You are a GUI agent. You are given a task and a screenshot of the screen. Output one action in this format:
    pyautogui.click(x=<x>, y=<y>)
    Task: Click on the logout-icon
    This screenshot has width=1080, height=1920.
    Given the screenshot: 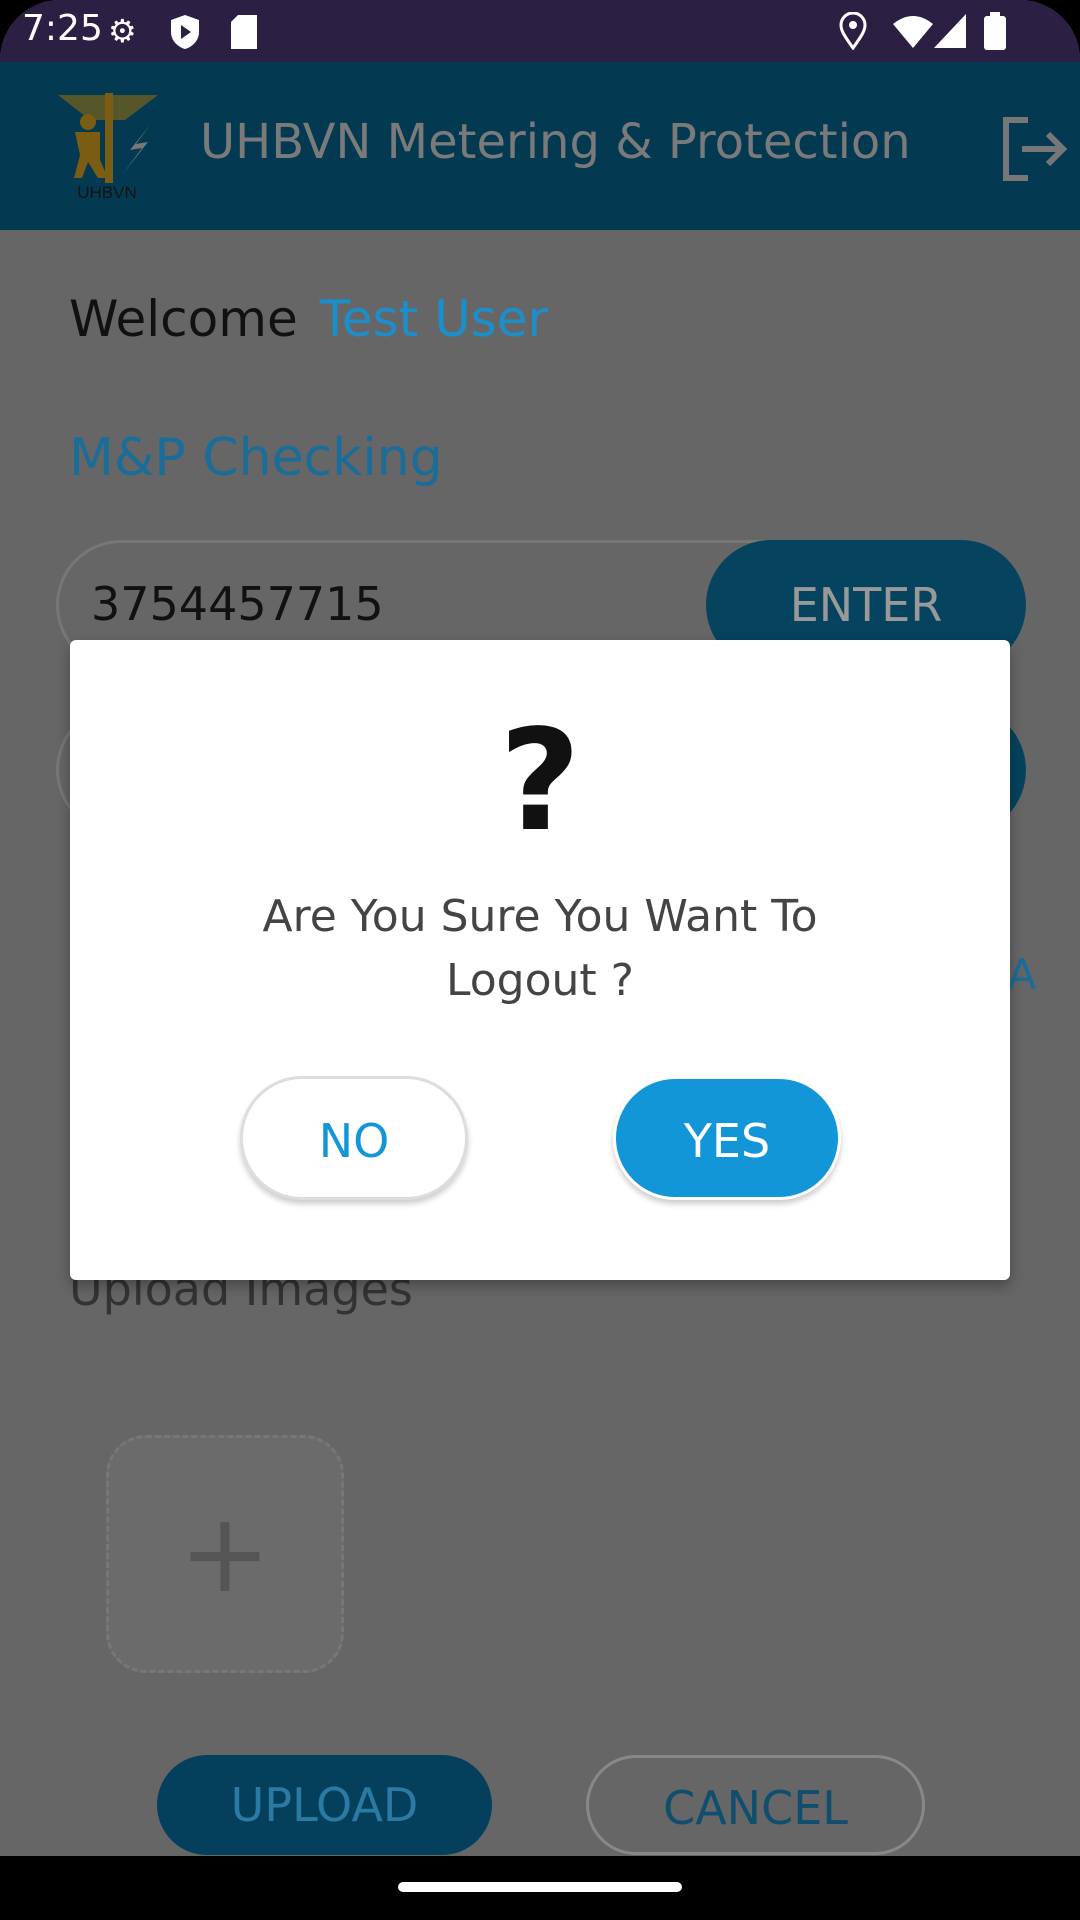 What is the action you would take?
    pyautogui.click(x=1035, y=149)
    